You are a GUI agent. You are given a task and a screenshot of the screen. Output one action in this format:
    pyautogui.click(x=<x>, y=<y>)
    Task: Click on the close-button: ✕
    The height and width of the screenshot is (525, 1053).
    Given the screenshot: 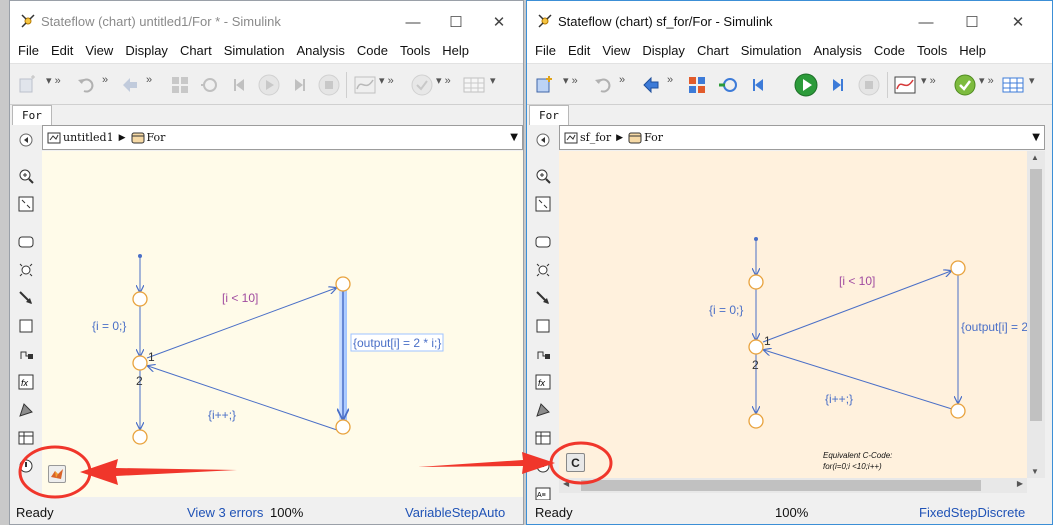 What is the action you would take?
    pyautogui.click(x=1018, y=22)
    